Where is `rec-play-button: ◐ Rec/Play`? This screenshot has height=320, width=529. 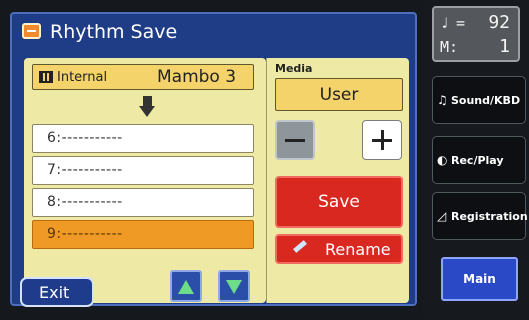
rec-play-button: ◐ Rec/Play is located at coordinates (479, 160).